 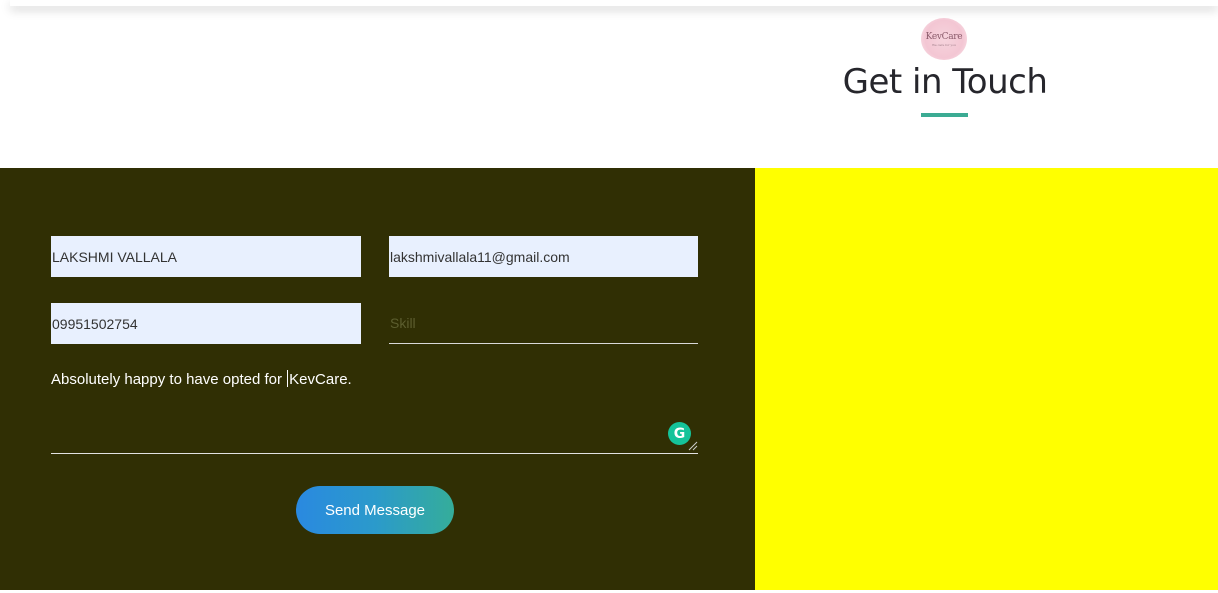 What do you see at coordinates (944, 115) in the screenshot?
I see `title-underline` at bounding box center [944, 115].